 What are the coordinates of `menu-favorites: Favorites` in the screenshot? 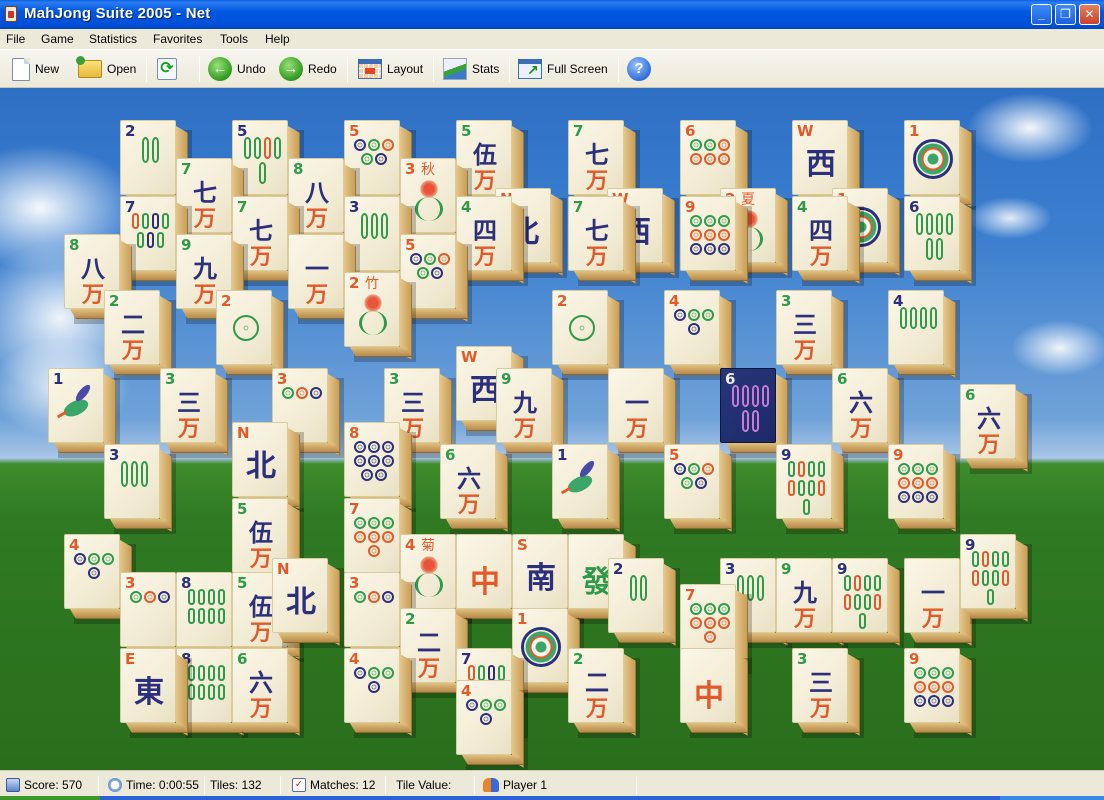 It's located at (177, 39).